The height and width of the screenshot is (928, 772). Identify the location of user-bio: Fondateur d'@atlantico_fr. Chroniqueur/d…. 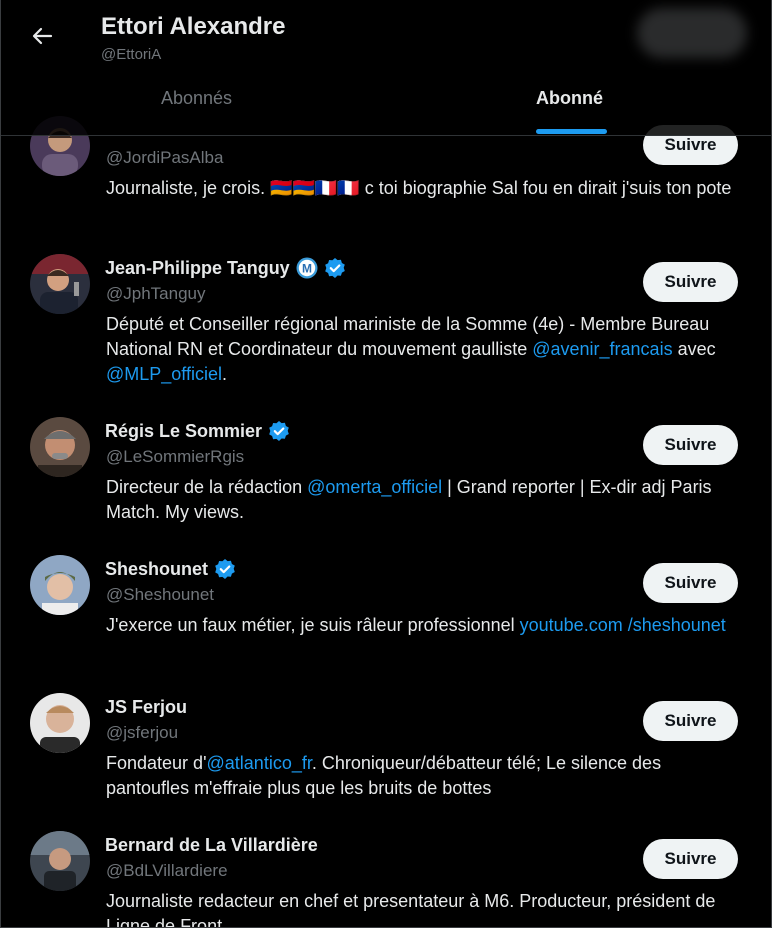
(422, 776).